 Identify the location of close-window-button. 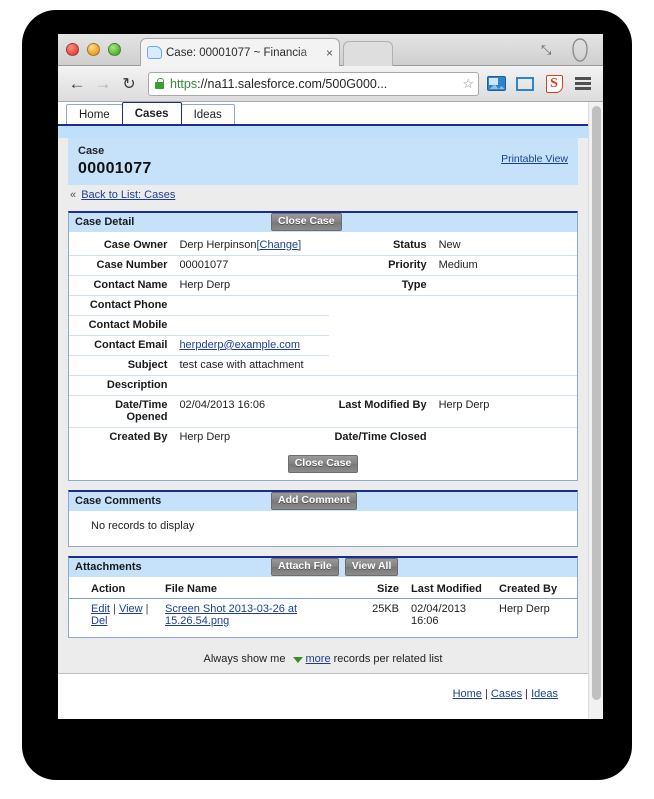
(72, 49).